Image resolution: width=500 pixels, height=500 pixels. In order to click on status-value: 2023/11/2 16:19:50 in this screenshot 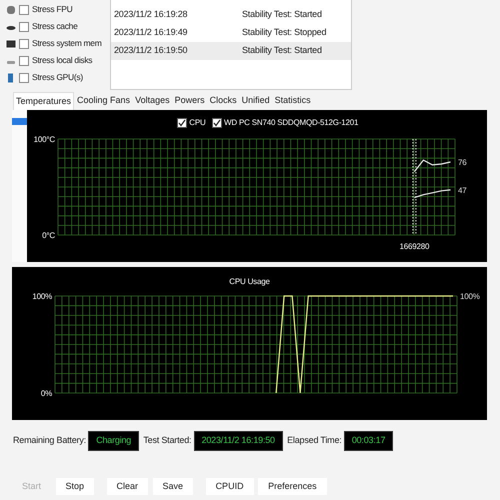, I will do `click(238, 441)`.